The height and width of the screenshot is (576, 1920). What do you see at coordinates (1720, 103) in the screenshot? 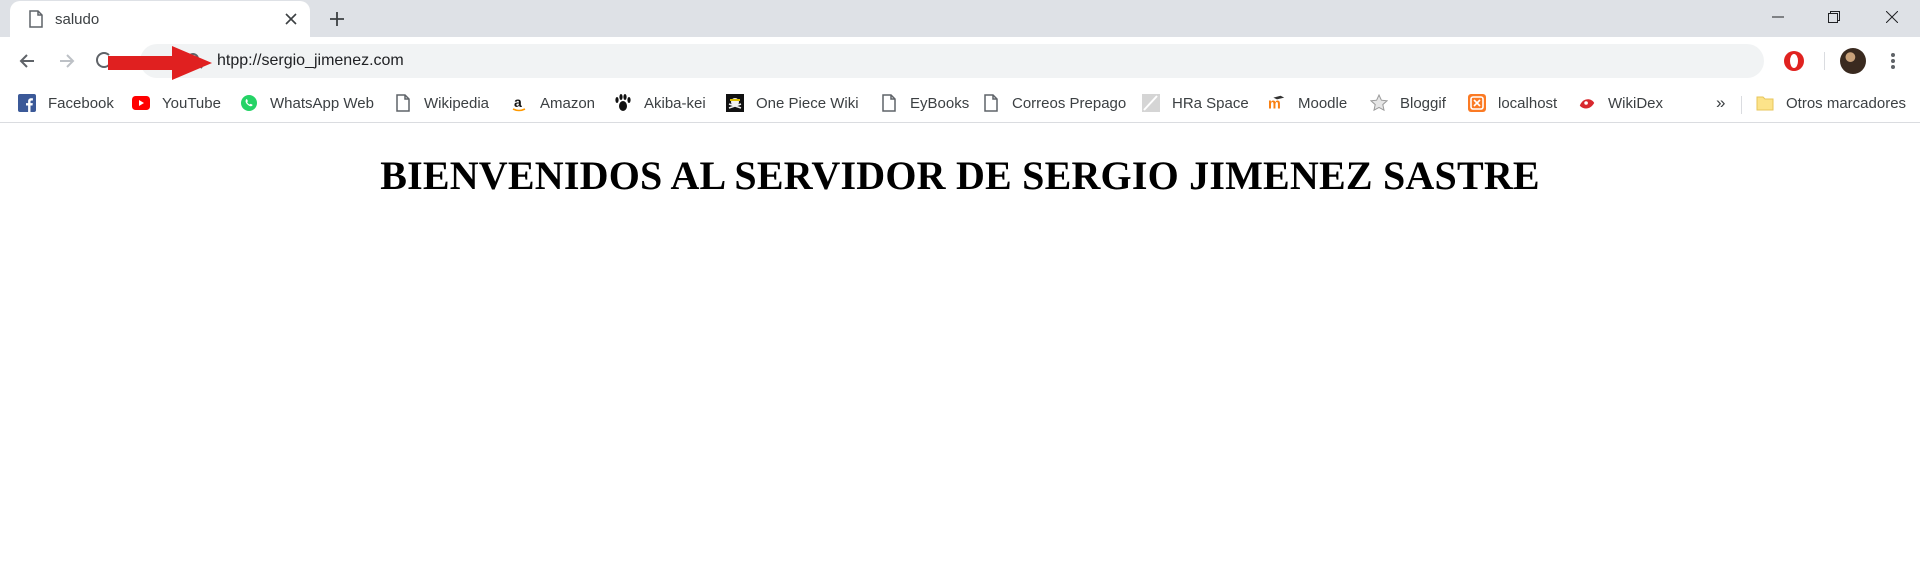
I see `bookmarks-overflow-button: »` at bounding box center [1720, 103].